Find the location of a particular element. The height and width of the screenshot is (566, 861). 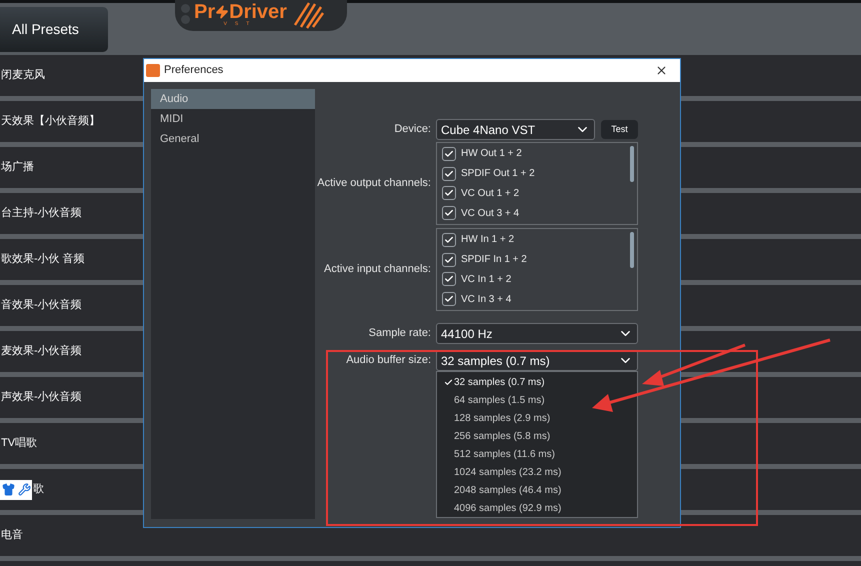

checkbox-label: SPDIF In 1 + 2 is located at coordinates (494, 260).